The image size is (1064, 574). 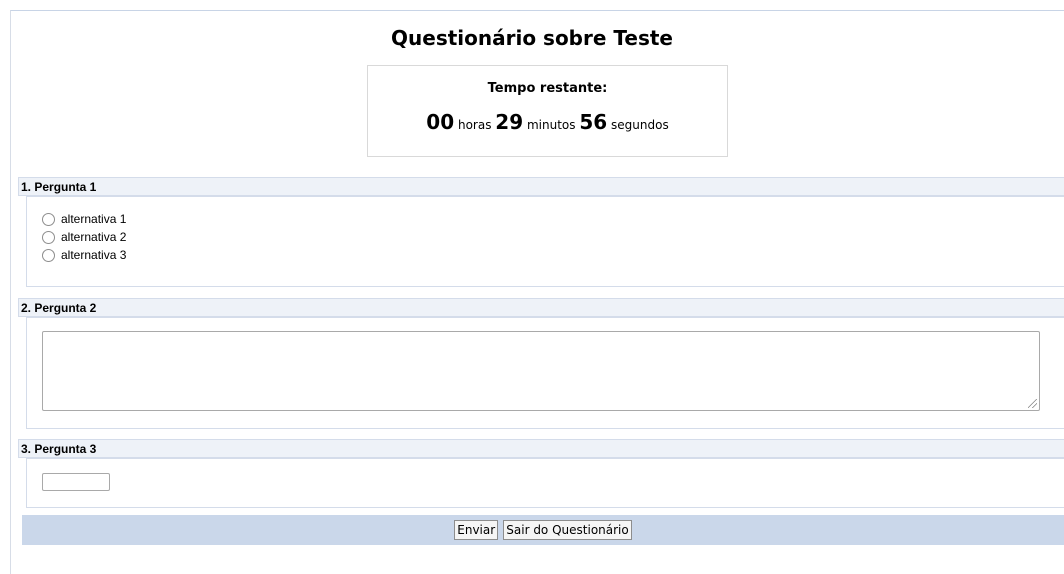 I want to click on timer-minutes-unit: minutos, so click(x=551, y=125).